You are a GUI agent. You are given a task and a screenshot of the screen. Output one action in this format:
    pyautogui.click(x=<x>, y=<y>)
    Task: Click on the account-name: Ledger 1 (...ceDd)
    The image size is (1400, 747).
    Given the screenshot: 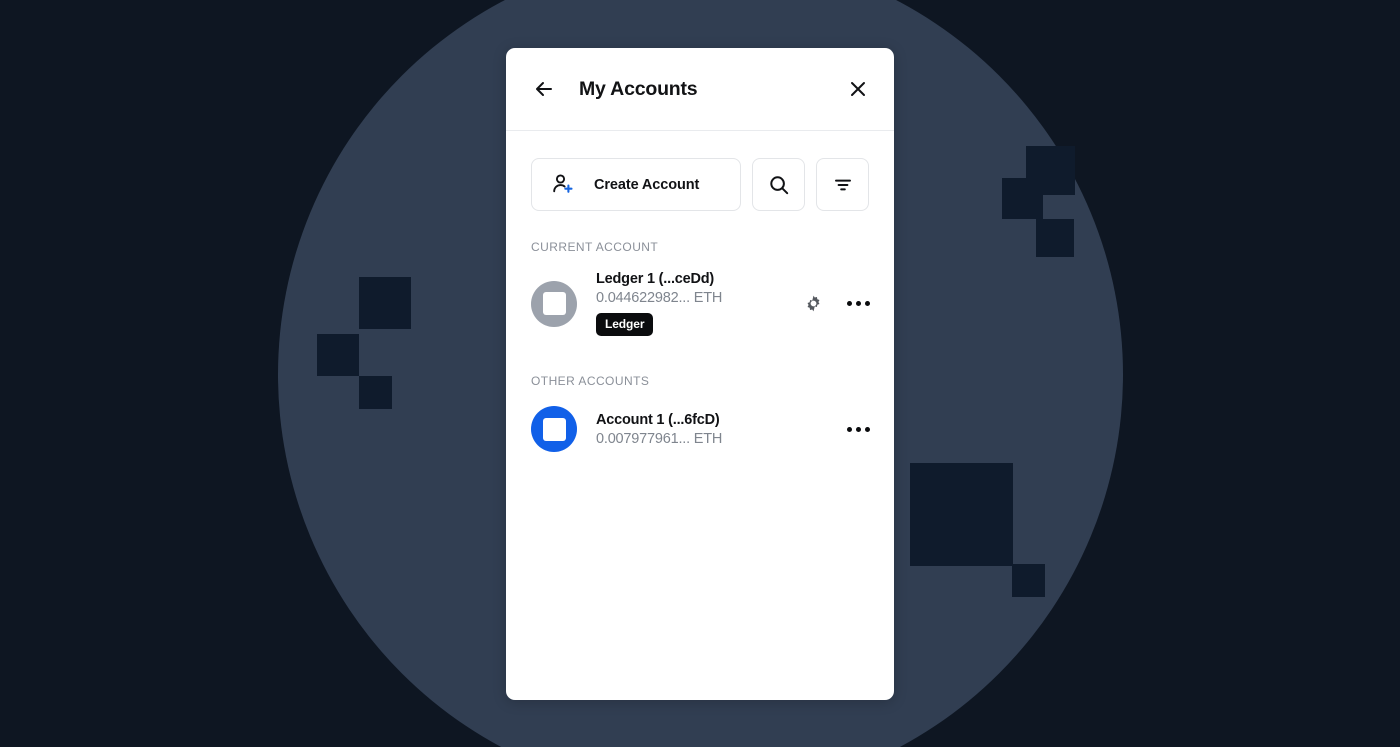 What is the action you would take?
    pyautogui.click(x=655, y=279)
    